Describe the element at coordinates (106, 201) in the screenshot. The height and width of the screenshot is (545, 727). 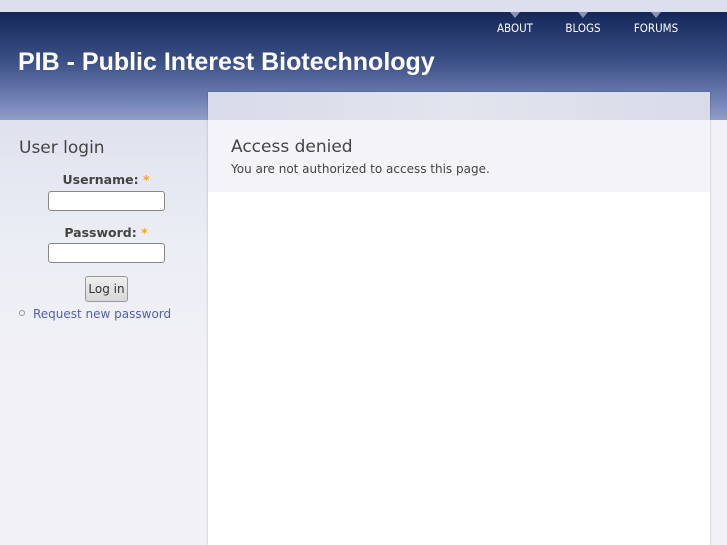
I see `username-input` at that location.